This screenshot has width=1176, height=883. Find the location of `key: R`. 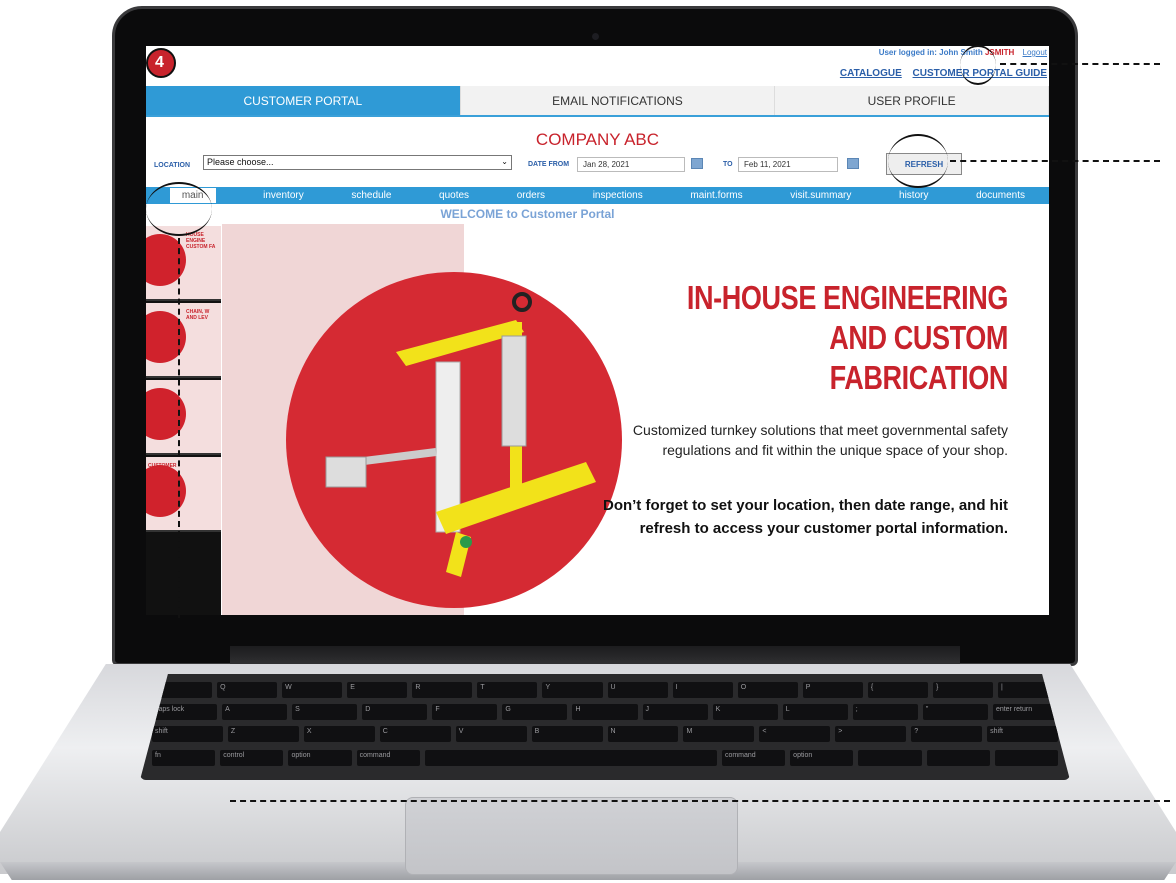

key: R is located at coordinates (442, 690).